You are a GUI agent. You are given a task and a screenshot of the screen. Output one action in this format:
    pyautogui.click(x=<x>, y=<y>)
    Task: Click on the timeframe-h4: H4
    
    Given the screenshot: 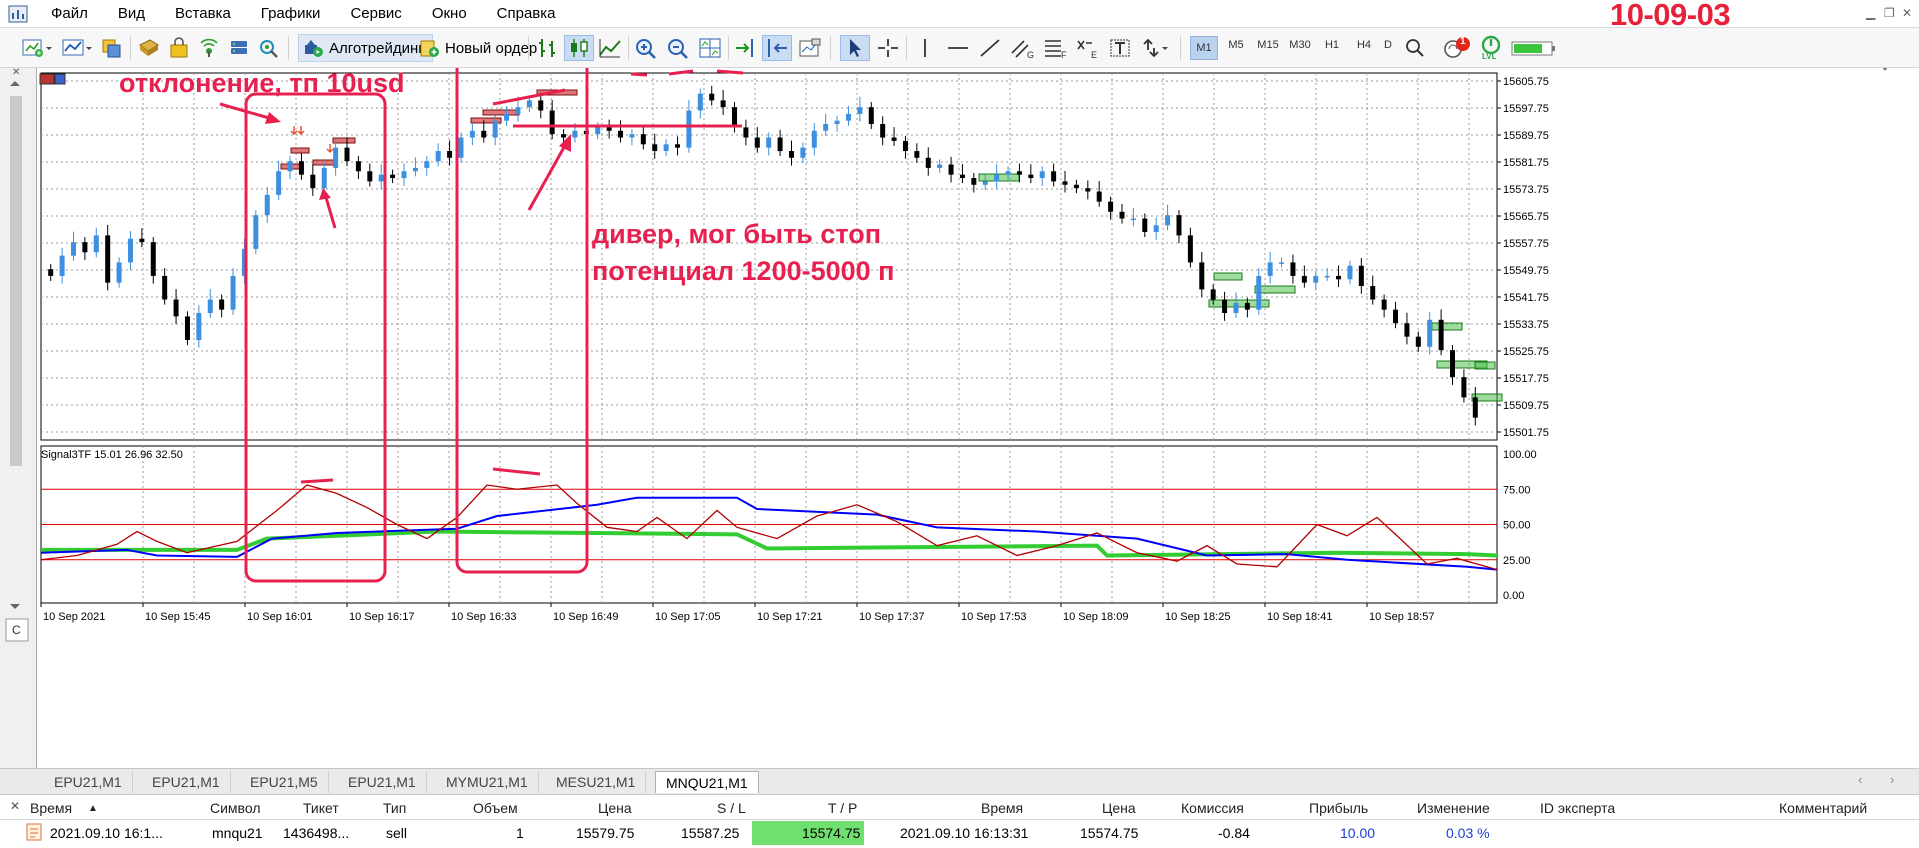 What is the action you would take?
    pyautogui.click(x=1364, y=45)
    